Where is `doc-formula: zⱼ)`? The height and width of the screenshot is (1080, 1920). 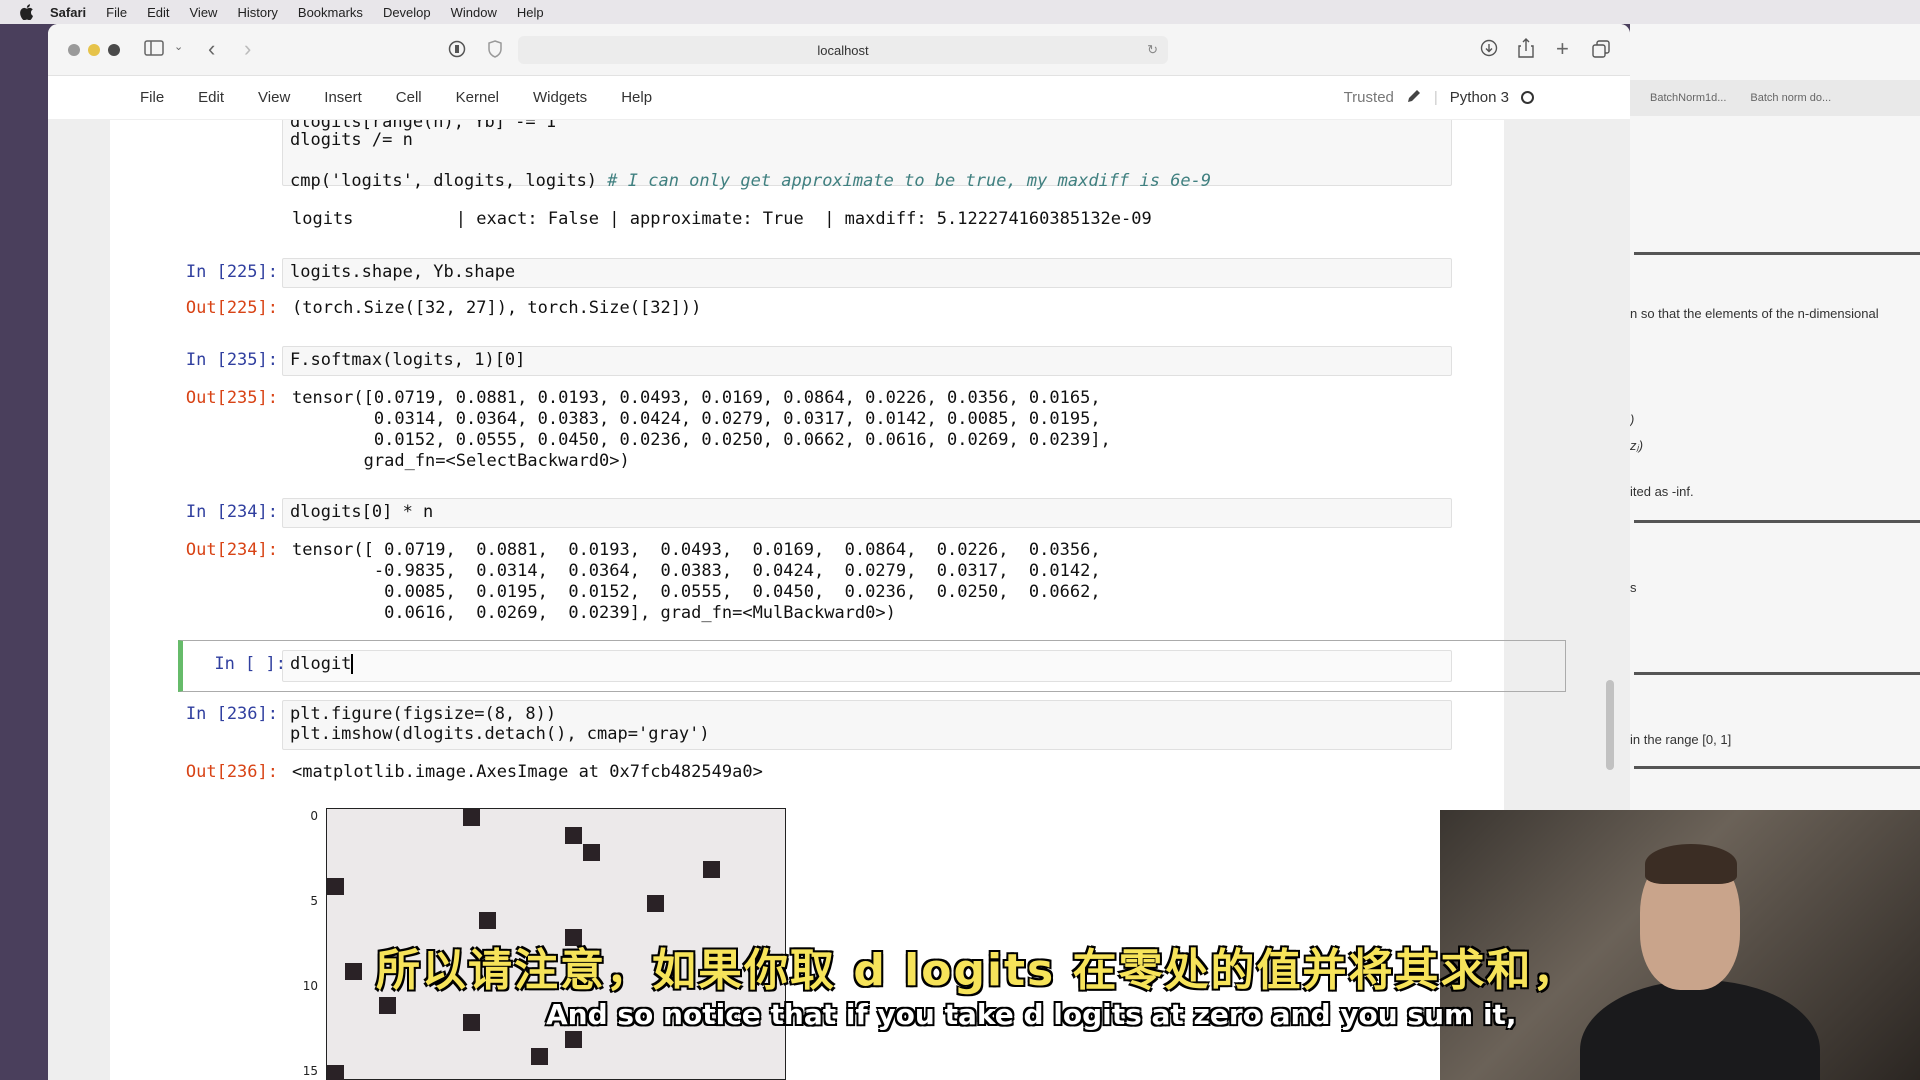 doc-formula: zⱼ) is located at coordinates (1637, 445).